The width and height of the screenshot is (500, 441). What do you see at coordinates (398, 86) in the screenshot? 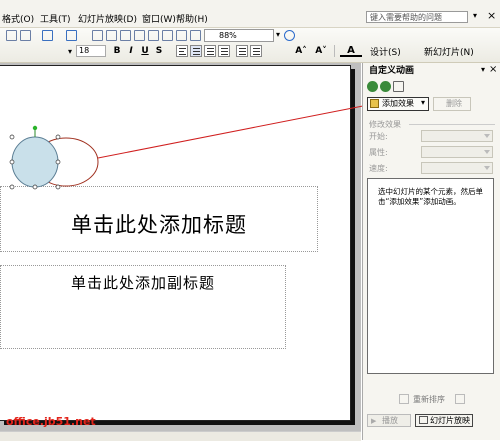
I see `home-icon` at bounding box center [398, 86].